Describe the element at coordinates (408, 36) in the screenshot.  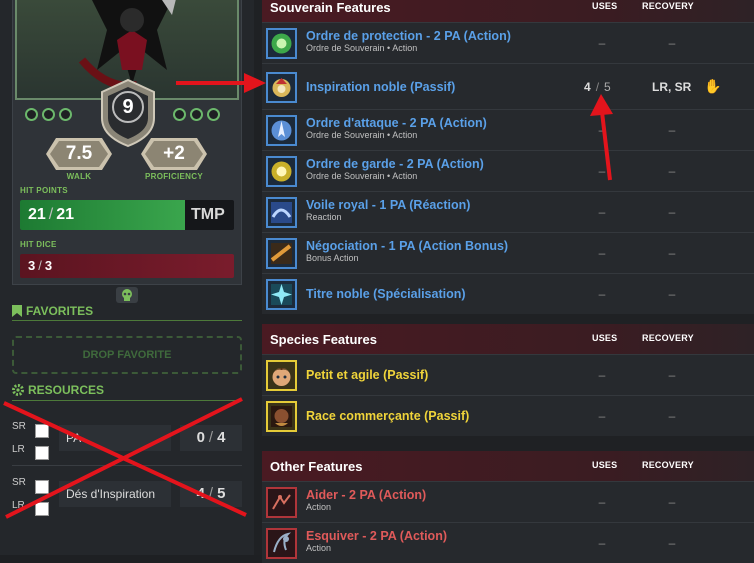
I see `feature-name: Ordre de protection - 2 PA (Action)` at that location.